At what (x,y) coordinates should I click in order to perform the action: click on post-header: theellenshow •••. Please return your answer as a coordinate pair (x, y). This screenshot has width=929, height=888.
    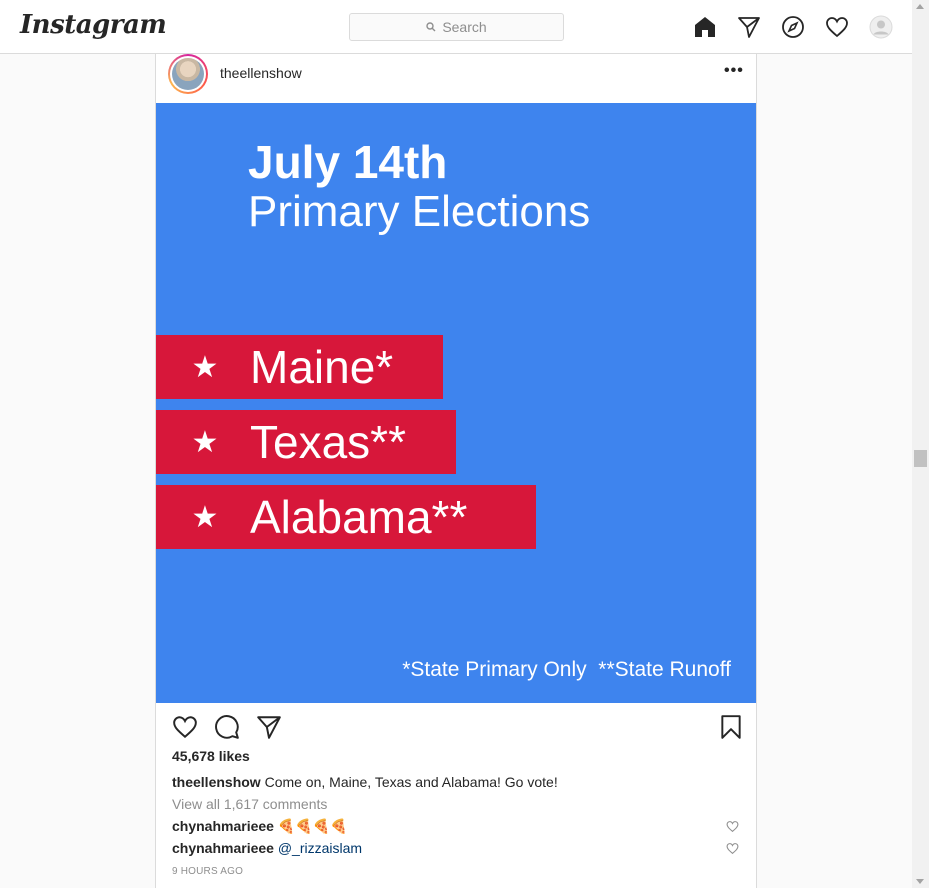
    Looking at the image, I should click on (456, 78).